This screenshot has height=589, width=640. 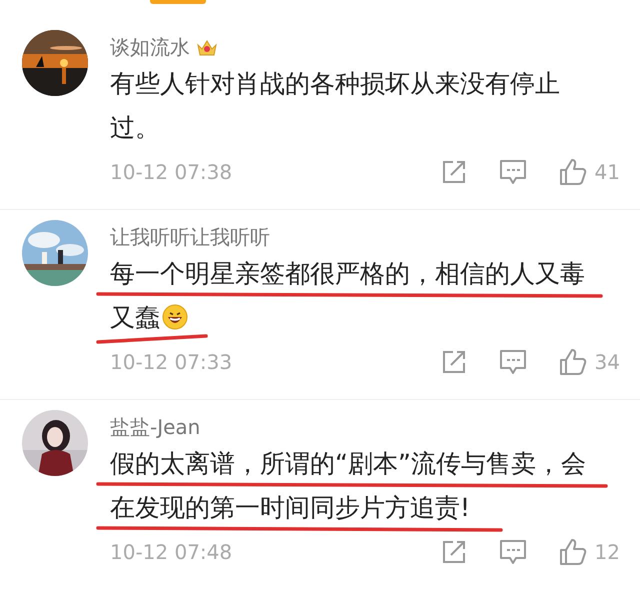 I want to click on comment-time: 10-12 07:33, so click(x=172, y=362).